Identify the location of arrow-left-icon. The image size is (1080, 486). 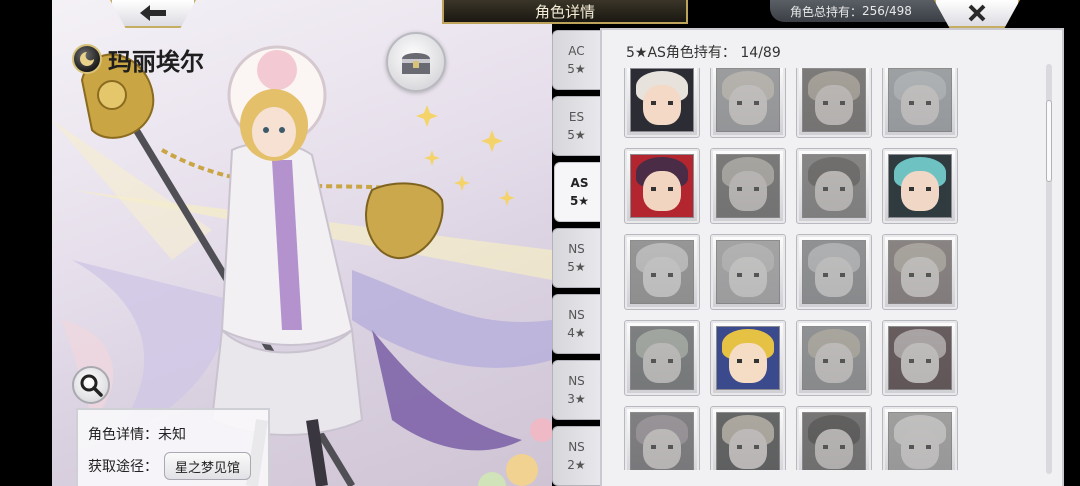
(153, 13).